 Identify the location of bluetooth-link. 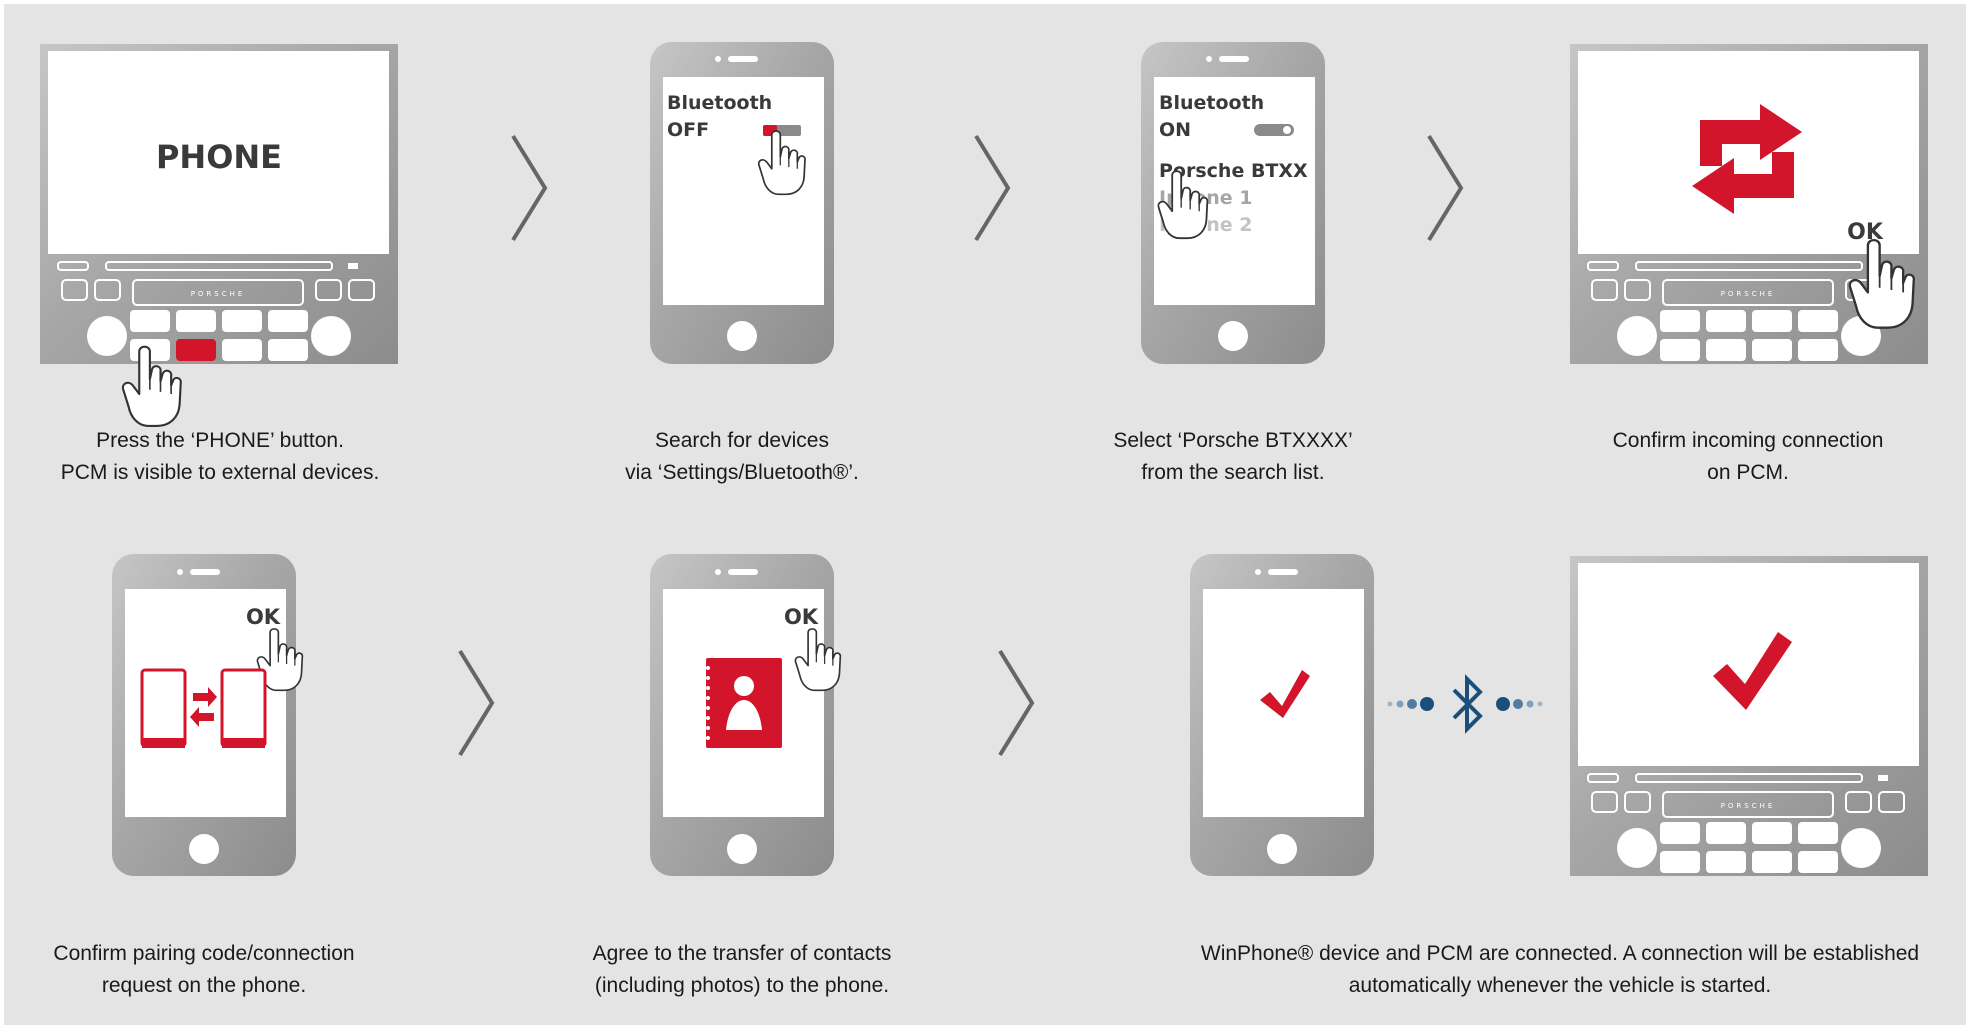
(1465, 704).